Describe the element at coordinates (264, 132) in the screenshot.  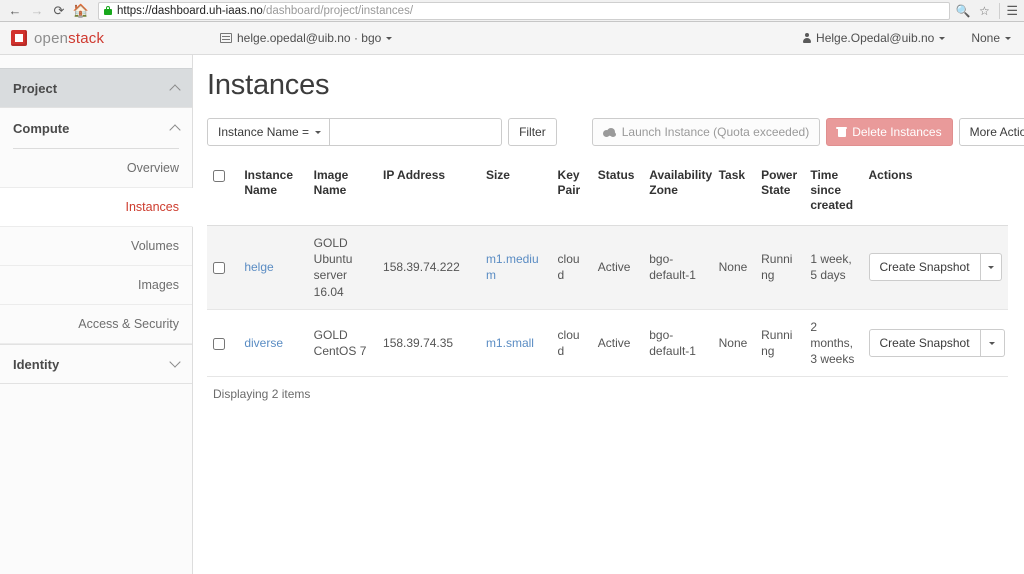
I see `filter-type-label: Instance Name =` at that location.